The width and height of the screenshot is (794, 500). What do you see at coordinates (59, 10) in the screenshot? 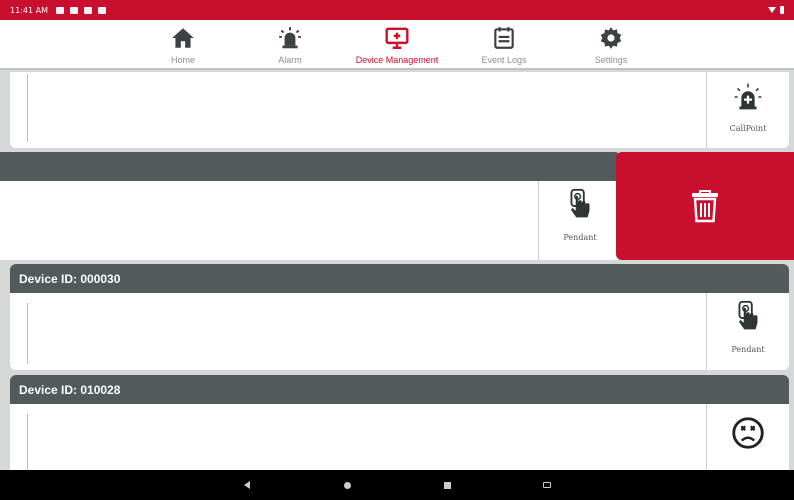
I see `image-notification-icon` at bounding box center [59, 10].